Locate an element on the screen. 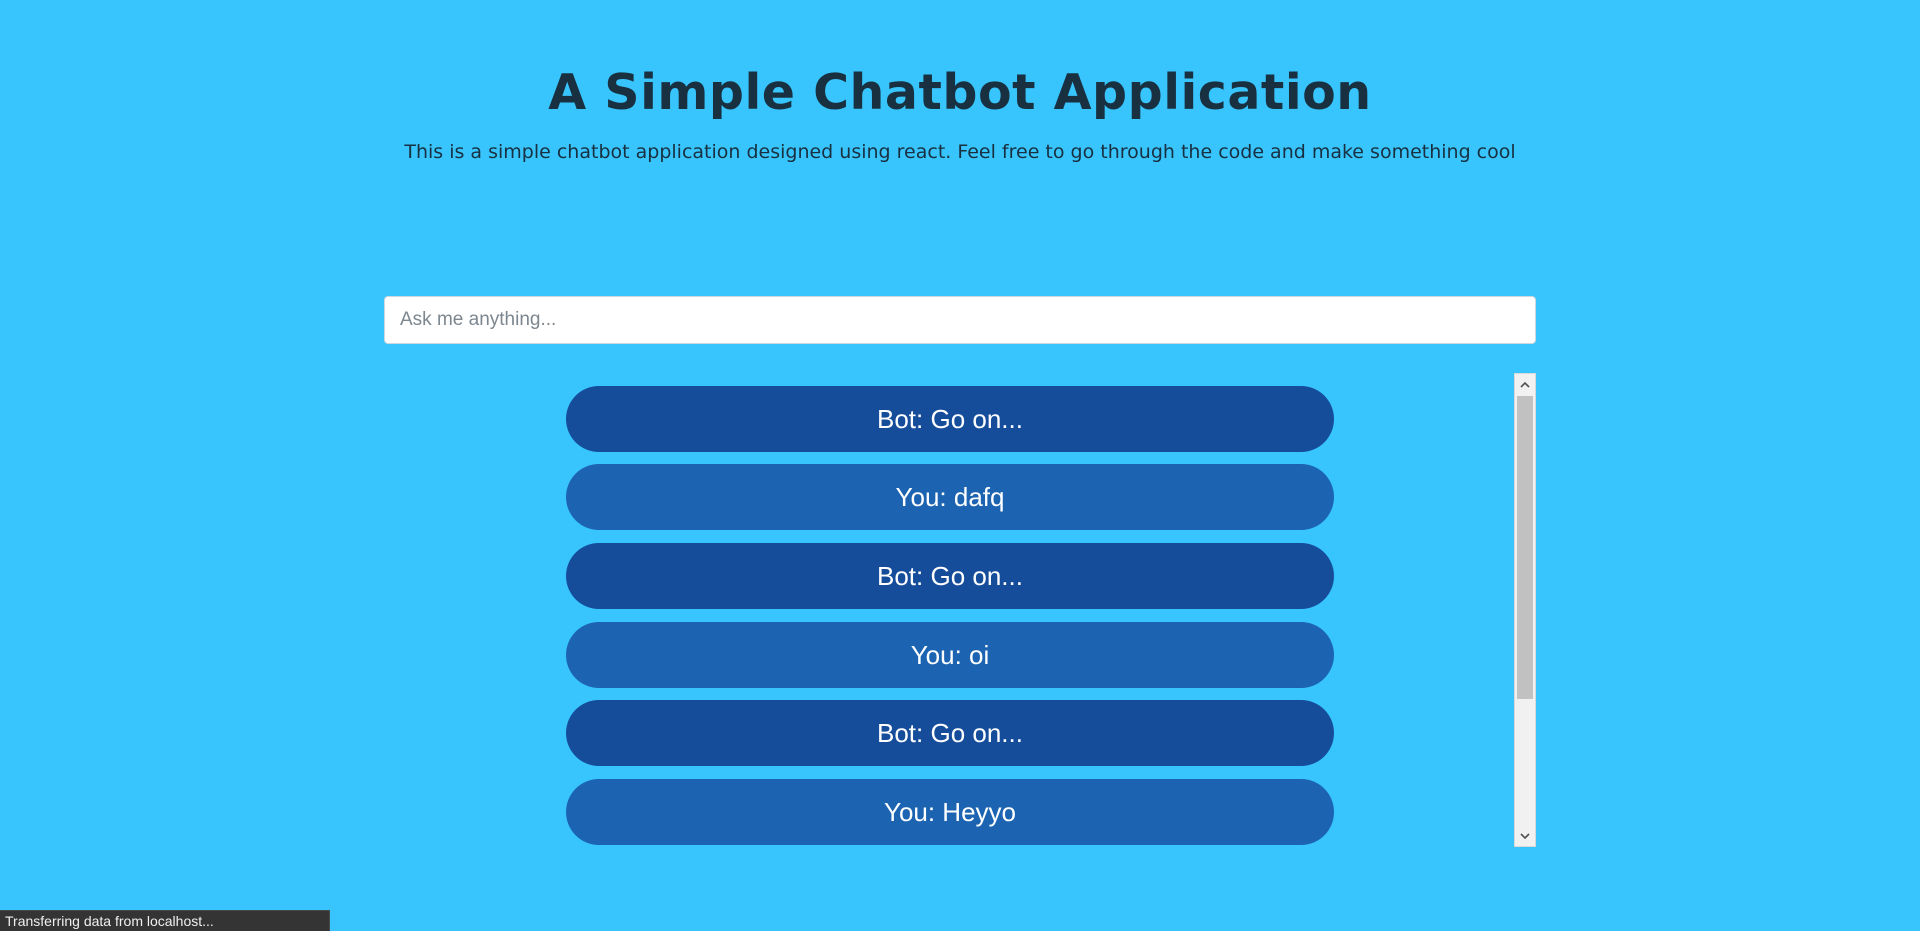  message-list-scrollbar is located at coordinates (1525, 610).